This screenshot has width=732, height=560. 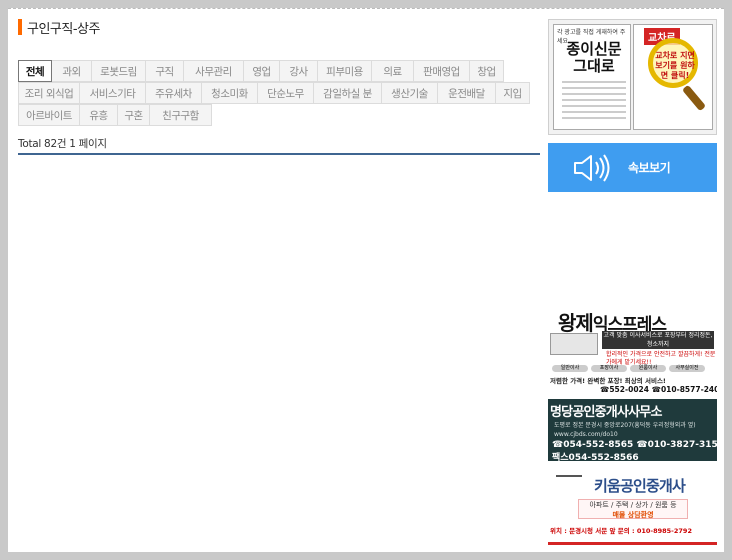 I want to click on truck-icon, so click(x=574, y=344).